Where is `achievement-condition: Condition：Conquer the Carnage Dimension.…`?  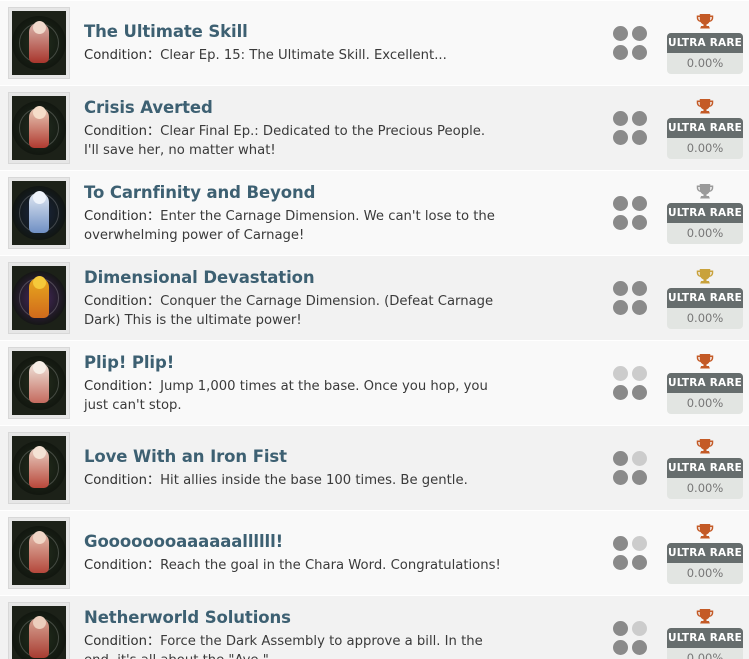
achievement-condition: Condition：Conquer the Carnage Dimension.… is located at coordinates (294, 311).